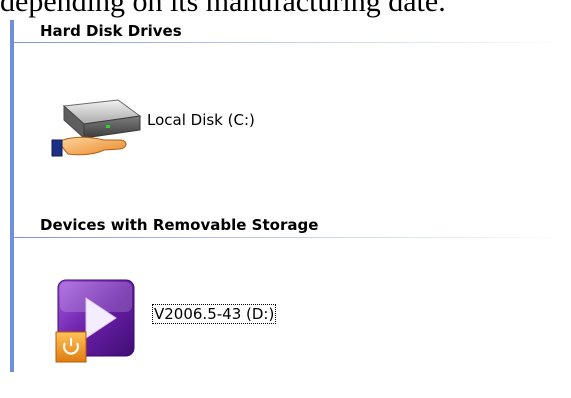 The image size is (571, 398). Describe the element at coordinates (12, 196) in the screenshot. I see `left-rule` at that location.